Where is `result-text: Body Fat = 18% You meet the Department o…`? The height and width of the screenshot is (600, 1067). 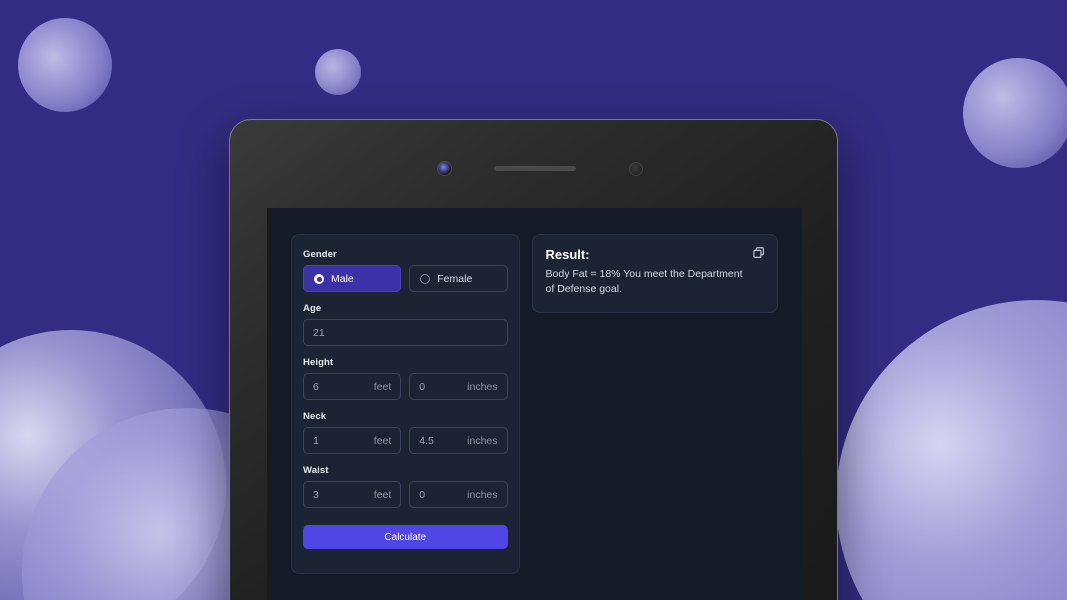 result-text: Body Fat = 18% You meet the Department o… is located at coordinates (644, 281).